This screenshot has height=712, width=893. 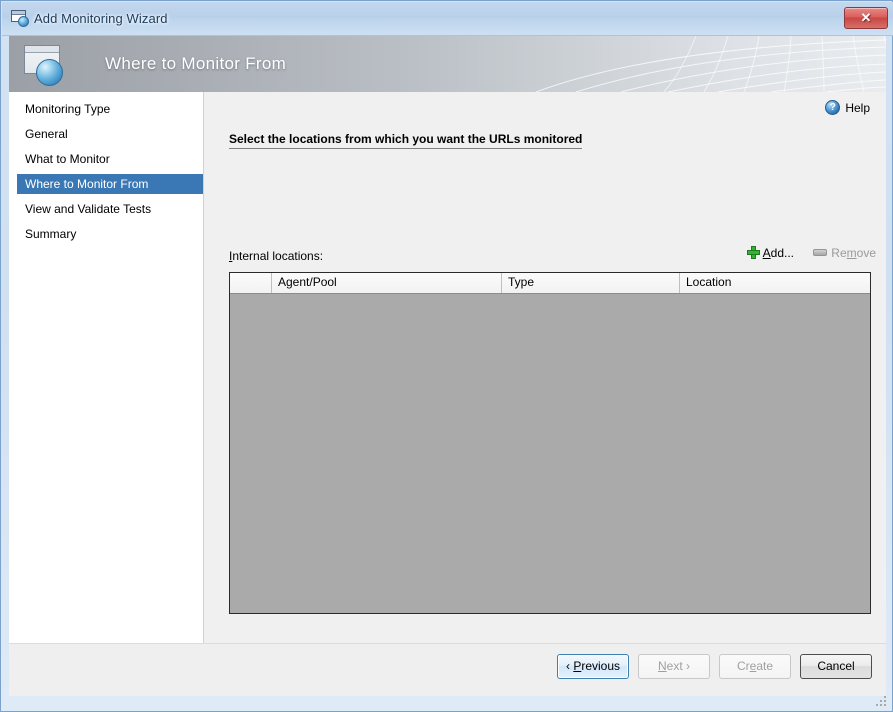 I want to click on grid-column-location: Location, so click(x=775, y=283).